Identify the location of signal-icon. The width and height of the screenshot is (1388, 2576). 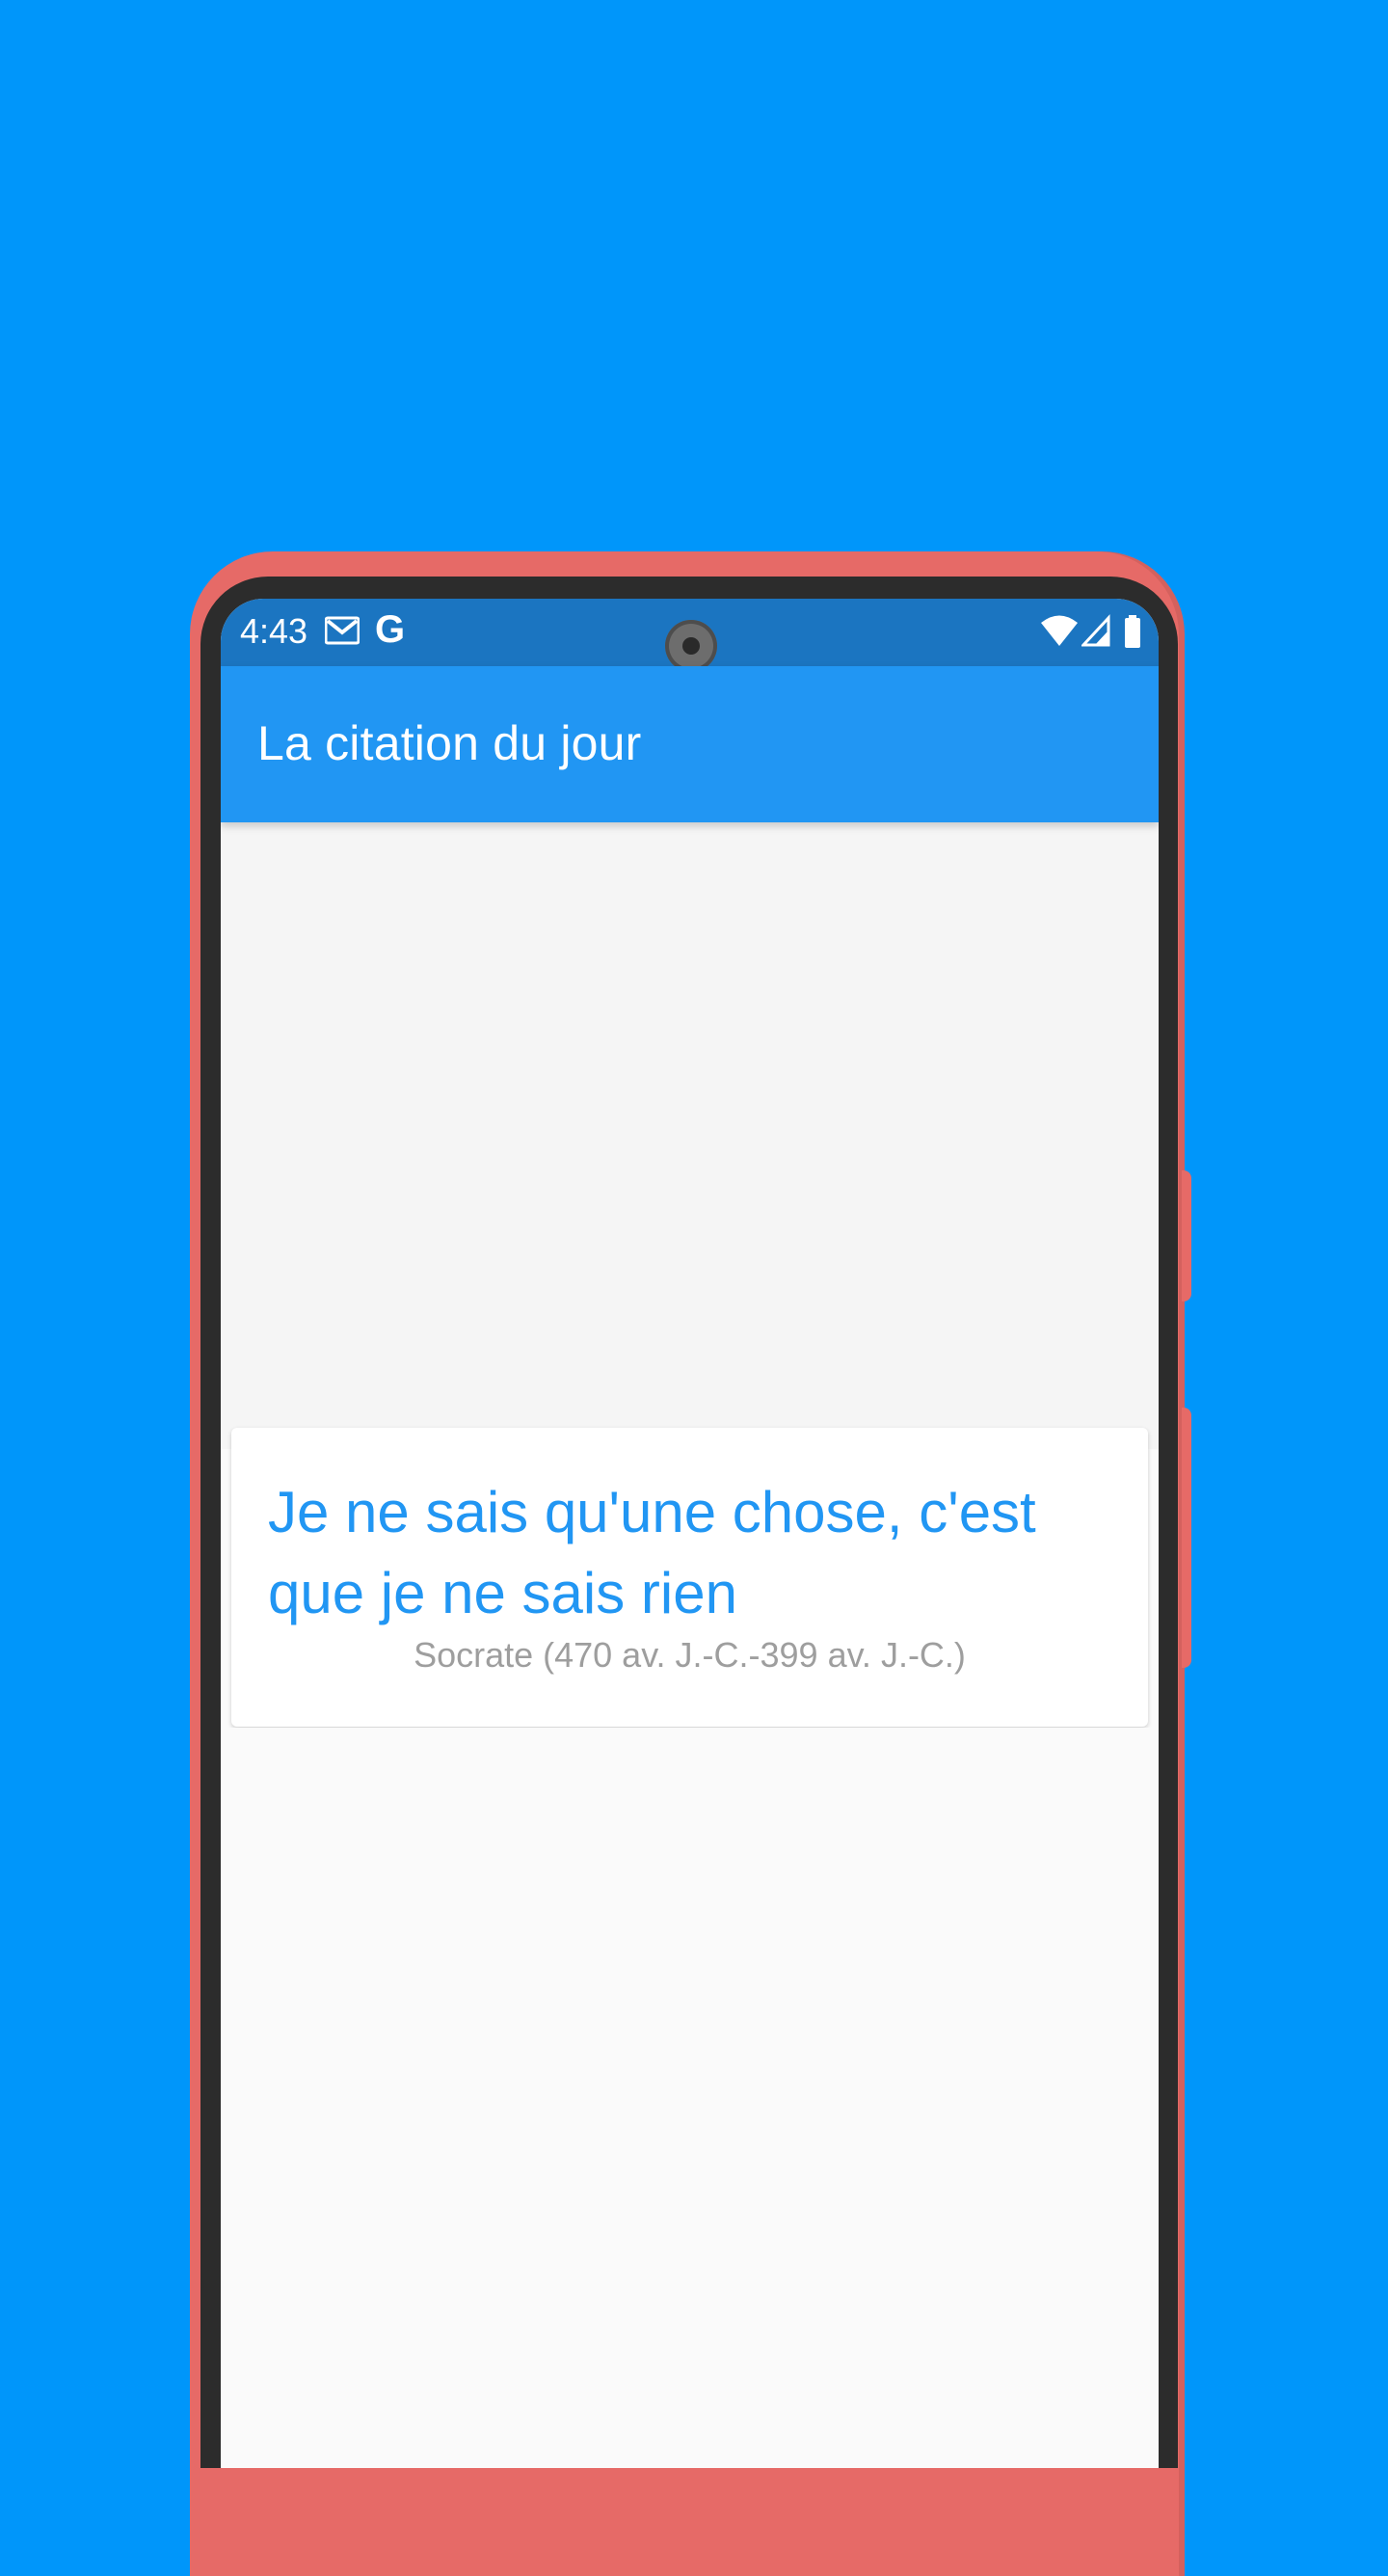
(1095, 630).